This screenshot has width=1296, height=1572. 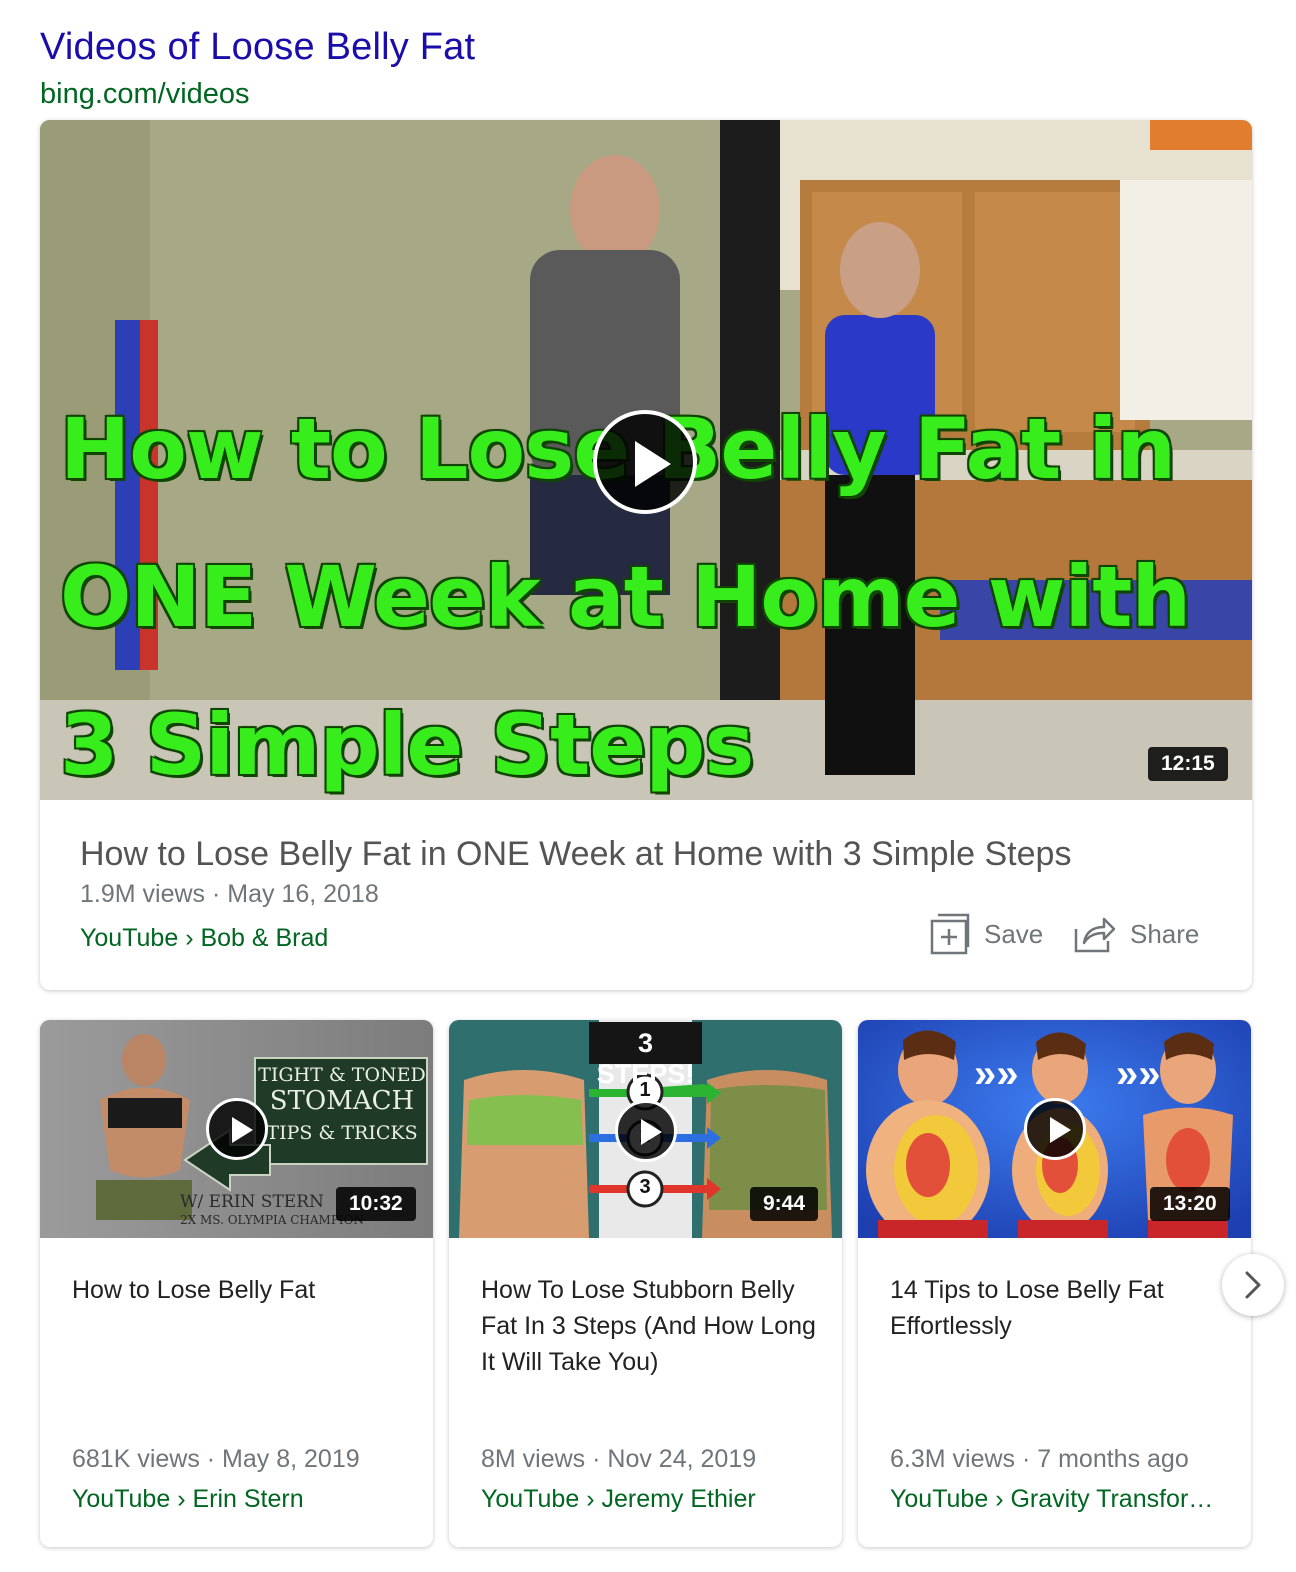 I want to click on video-thumbnail: 3 STEPS! 1 2 3 9:44, so click(x=645, y=1129).